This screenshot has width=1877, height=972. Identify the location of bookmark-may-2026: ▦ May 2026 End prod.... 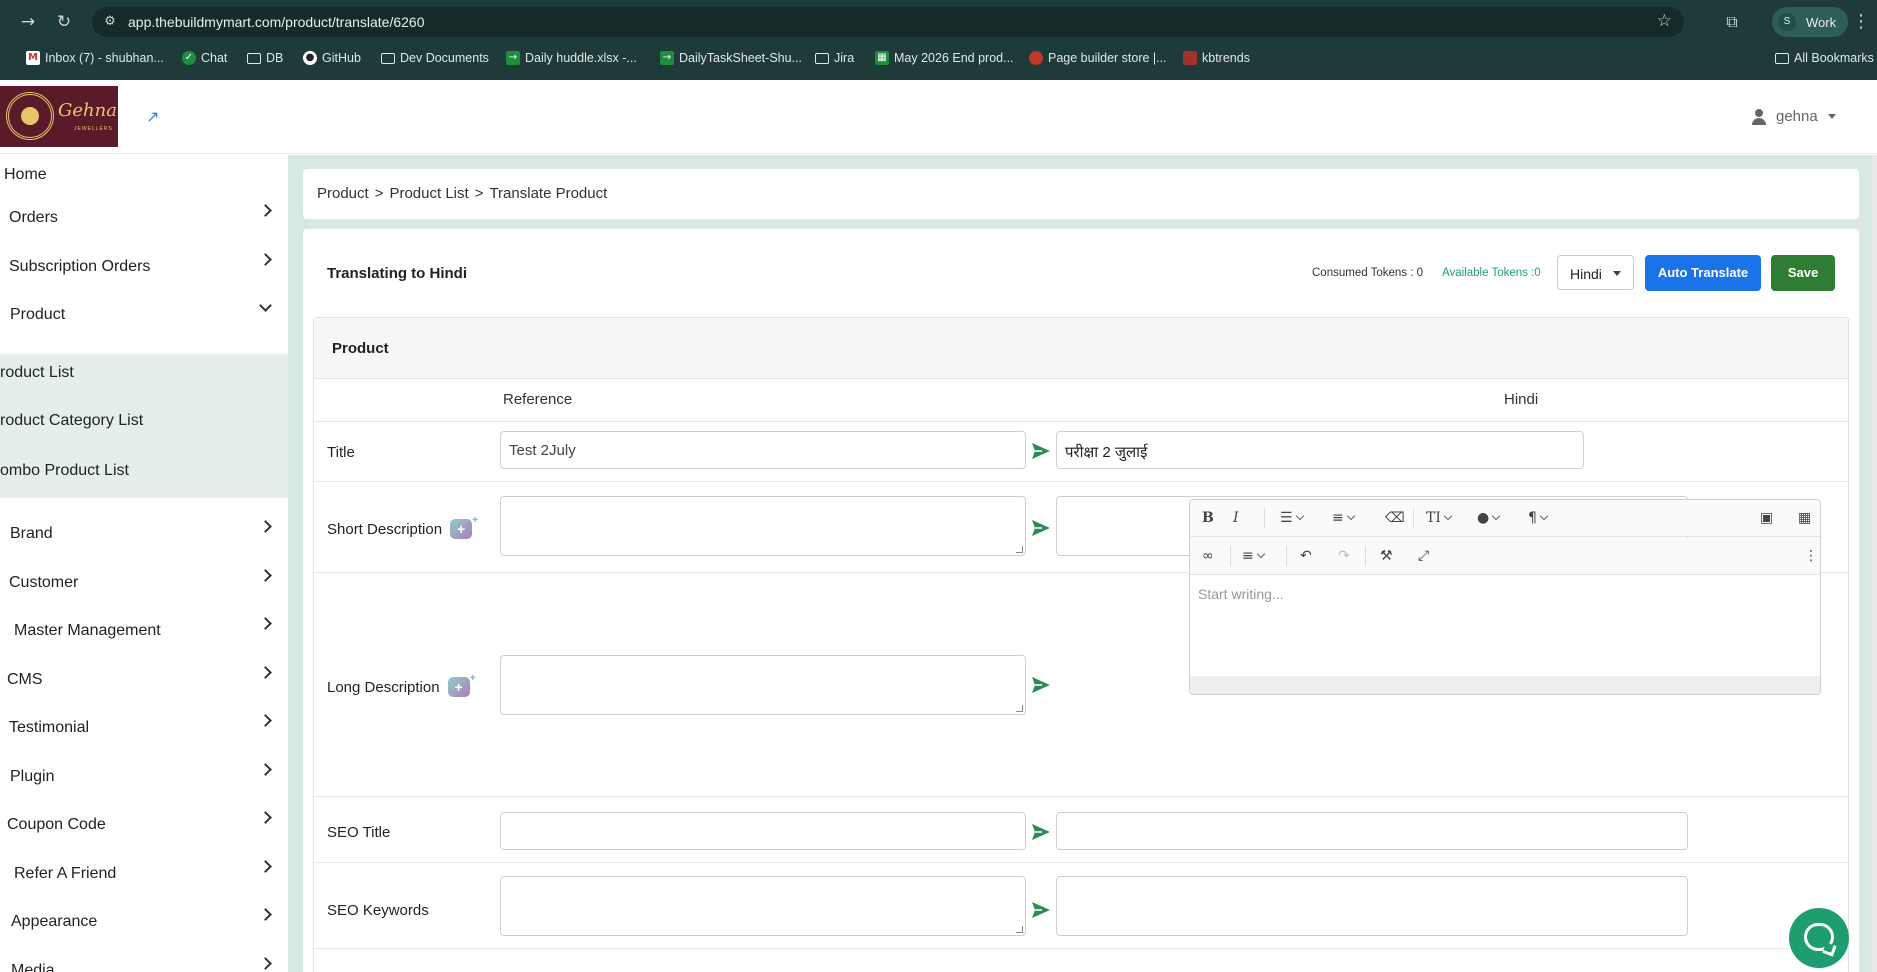
(944, 58).